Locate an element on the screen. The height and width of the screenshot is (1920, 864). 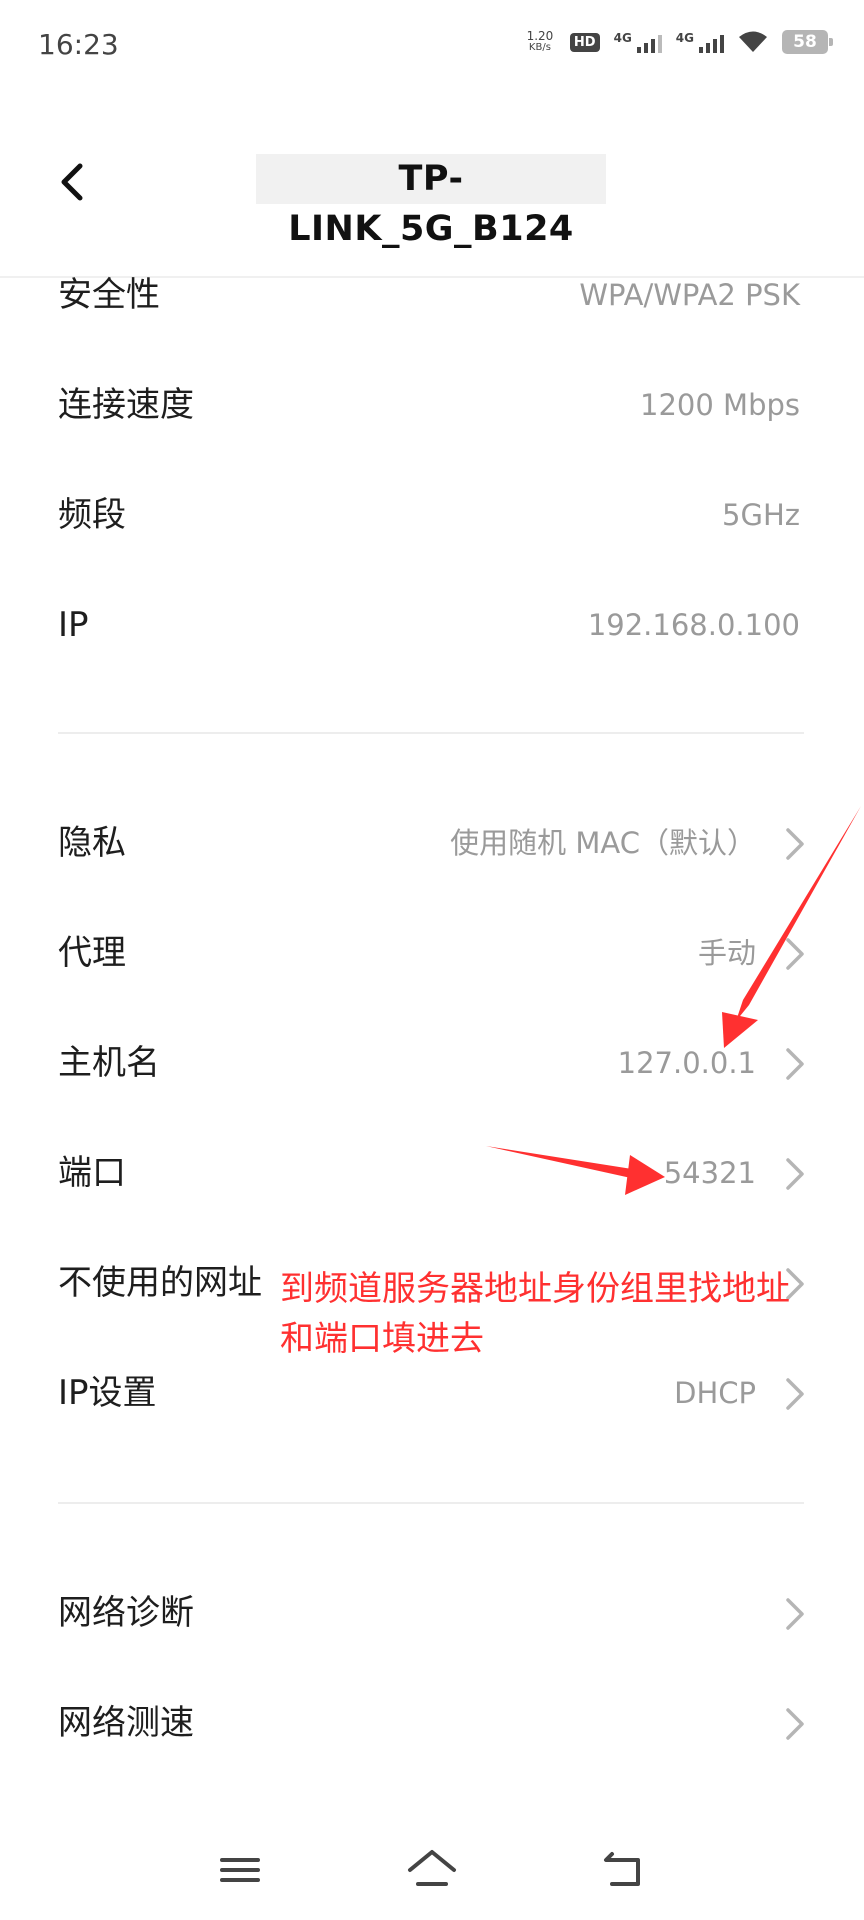
hd-voice-icon: HD is located at coordinates (584, 42).